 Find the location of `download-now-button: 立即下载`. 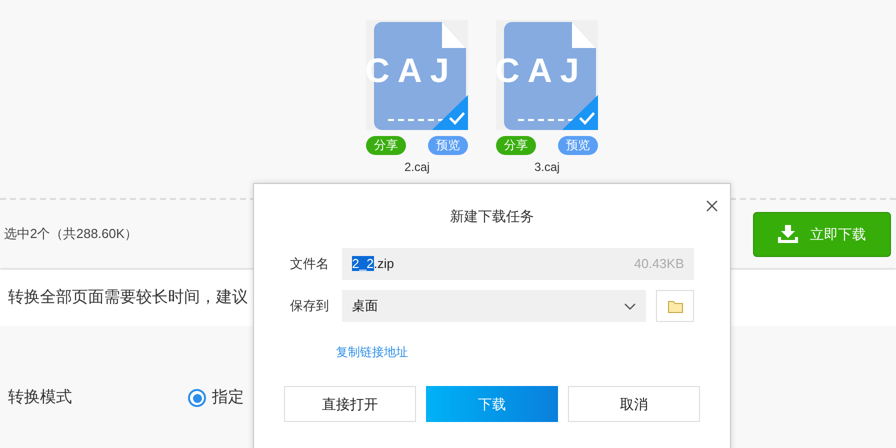

download-now-button: 立即下载 is located at coordinates (822, 234).